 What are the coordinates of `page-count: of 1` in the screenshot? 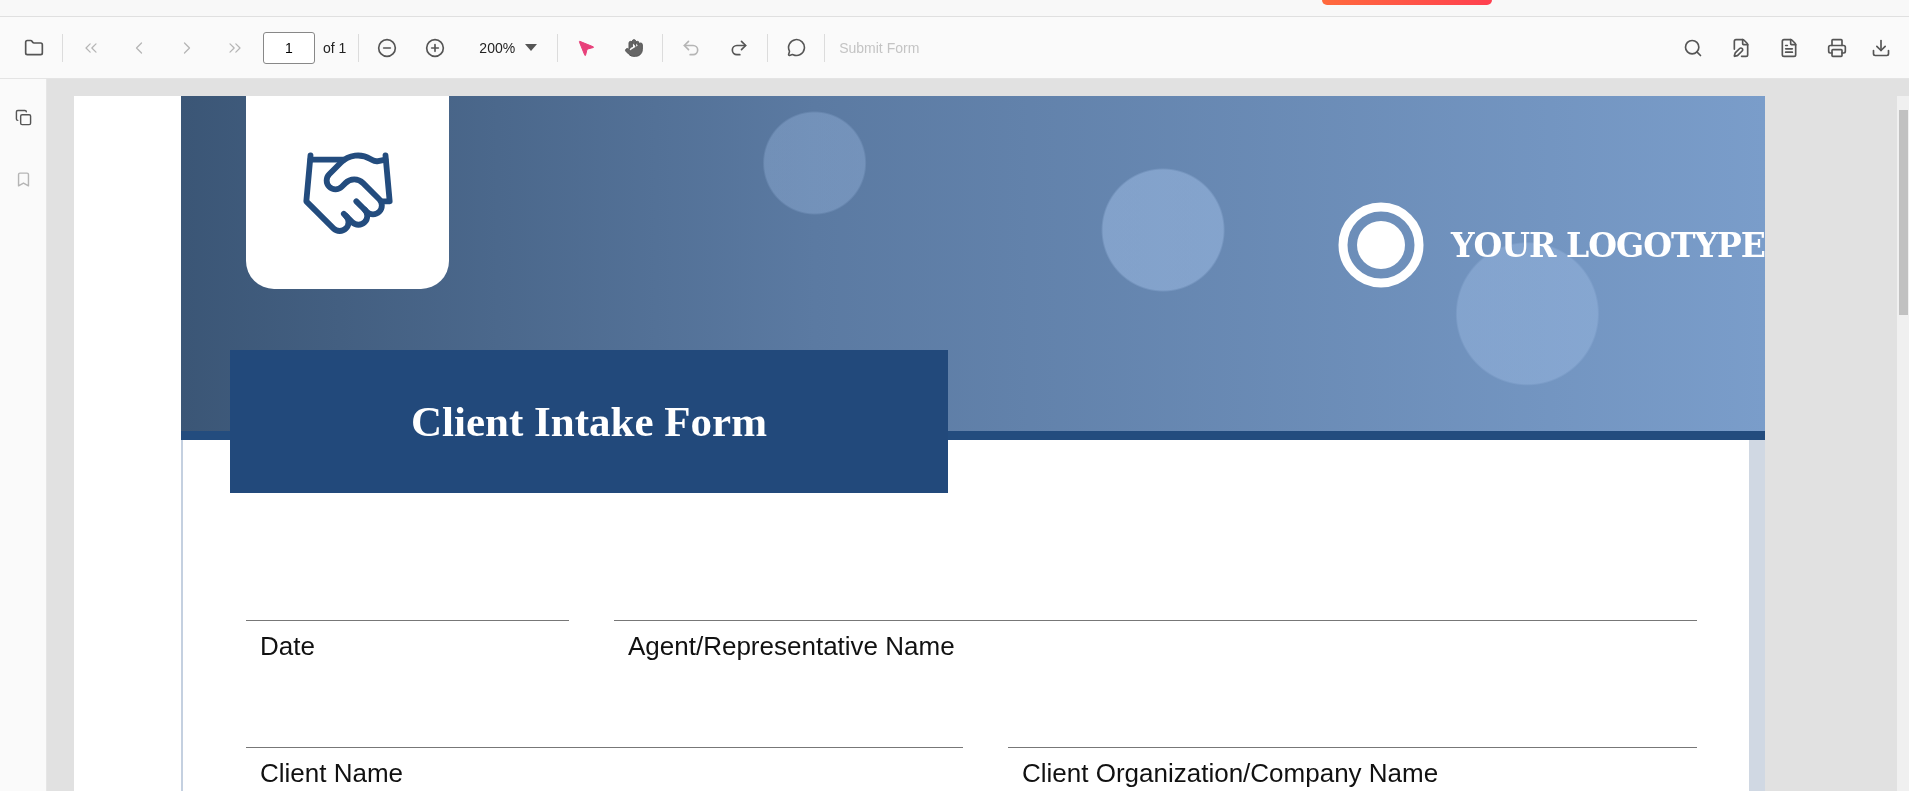 It's located at (335, 47).